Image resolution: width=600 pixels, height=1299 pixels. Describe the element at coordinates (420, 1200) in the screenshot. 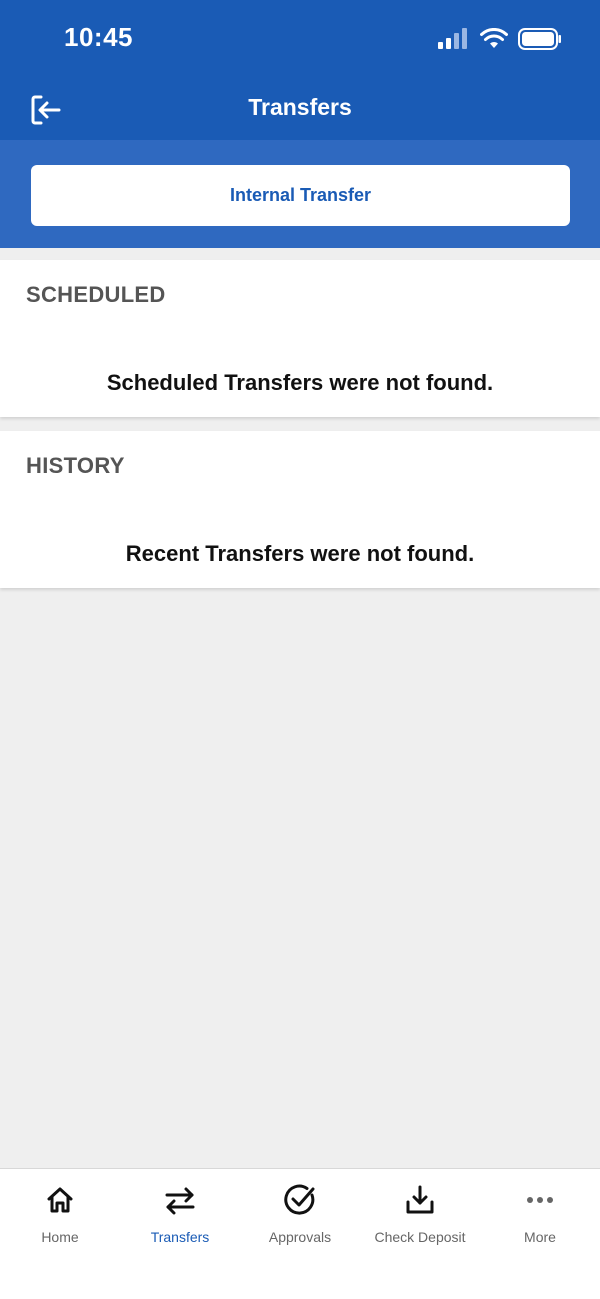

I see `download-tray-icon` at that location.